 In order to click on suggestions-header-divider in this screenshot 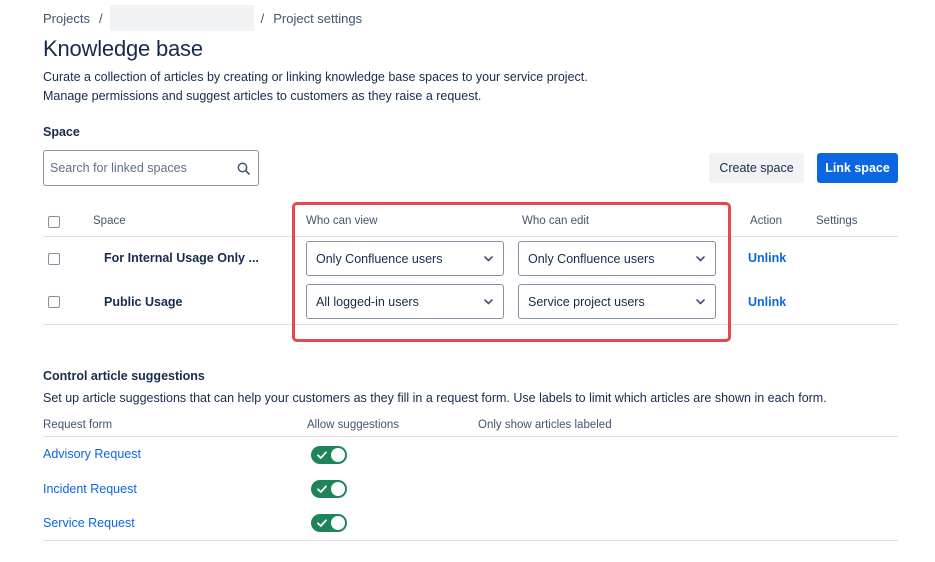, I will do `click(470, 436)`.